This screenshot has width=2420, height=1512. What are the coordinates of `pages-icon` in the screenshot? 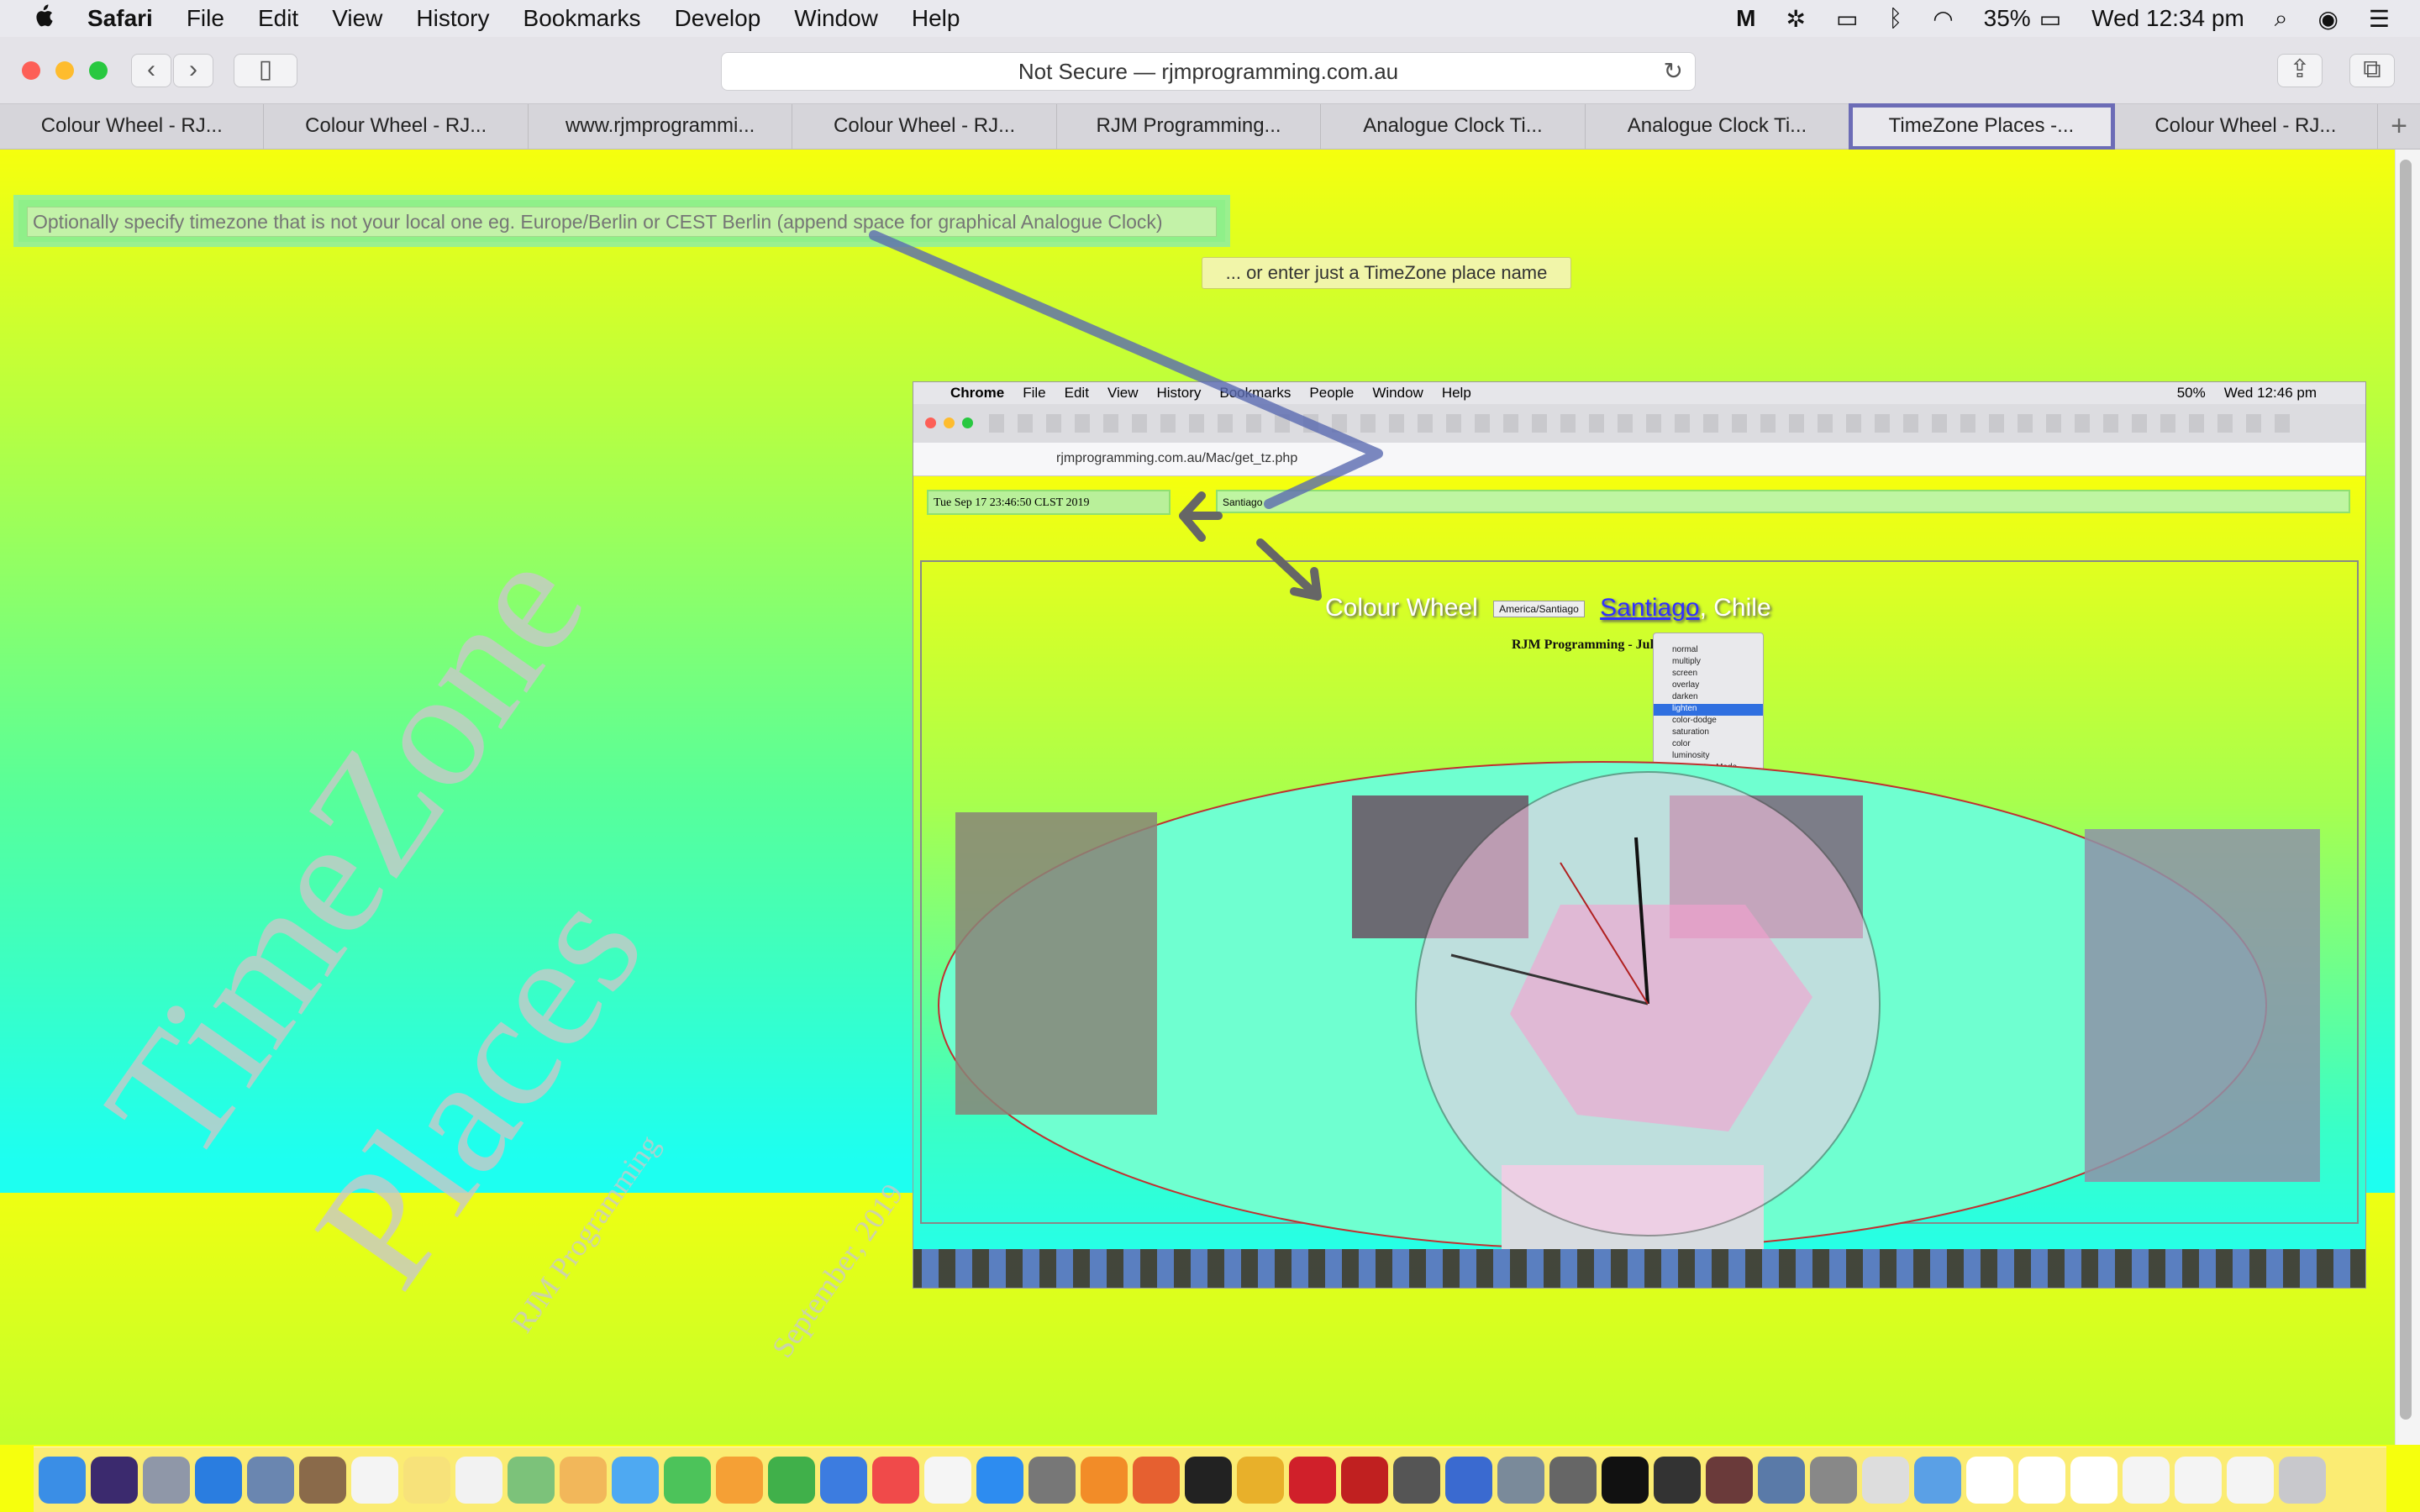 It's located at (739, 1480).